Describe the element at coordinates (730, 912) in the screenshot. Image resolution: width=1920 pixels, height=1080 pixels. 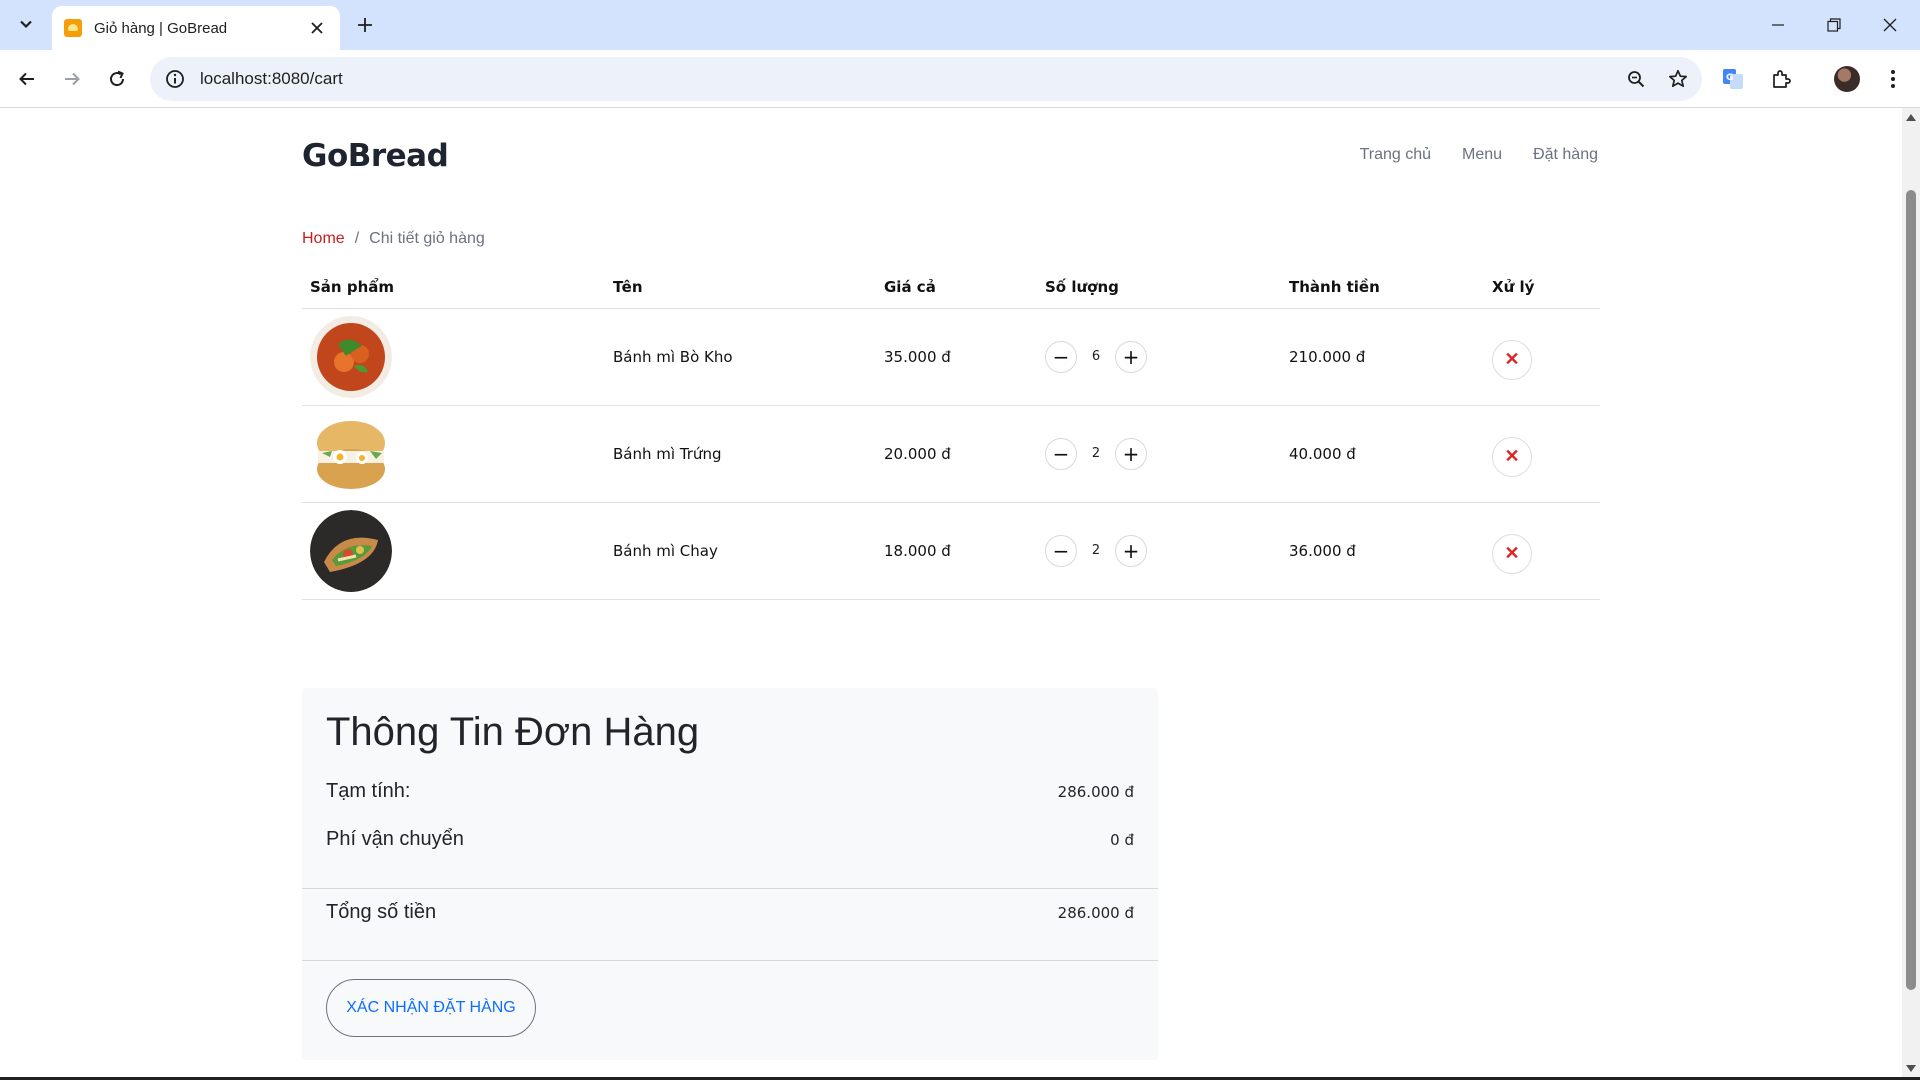
I see `total-row: Tổng số tiền 286.000 đ` at that location.